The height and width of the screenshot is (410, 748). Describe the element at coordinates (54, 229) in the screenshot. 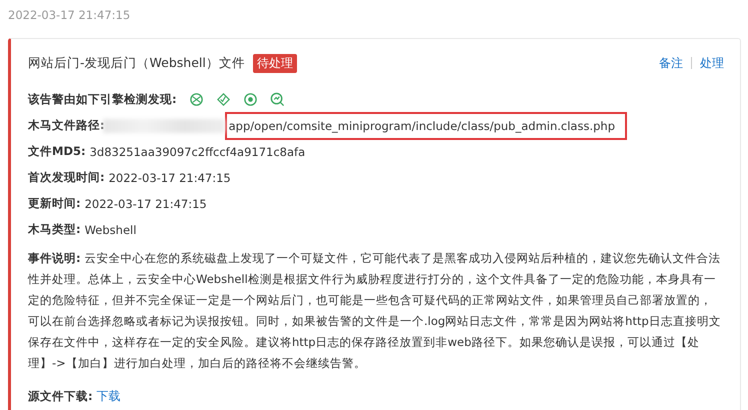

I see `field-label: 木马类型:` at that location.